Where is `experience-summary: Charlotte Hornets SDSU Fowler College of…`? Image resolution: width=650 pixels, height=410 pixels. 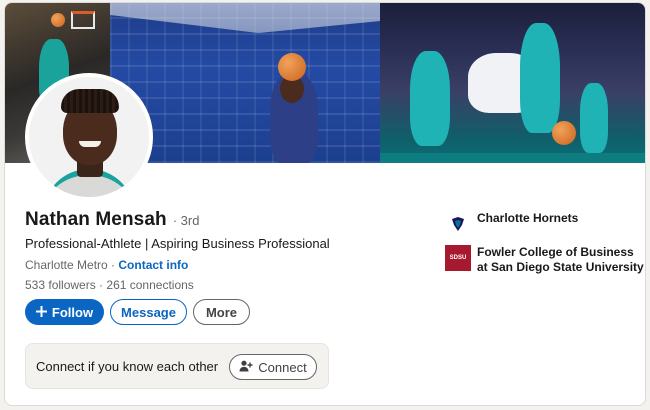
experience-summary: Charlotte Hornets SDSU Fowler College of… is located at coordinates (545, 247).